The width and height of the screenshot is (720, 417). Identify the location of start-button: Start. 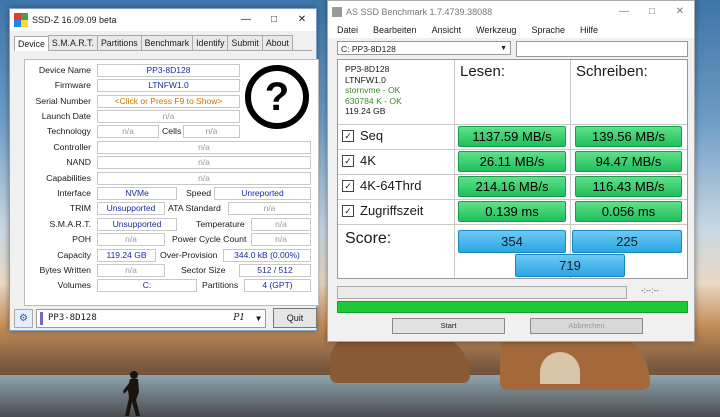
(448, 326).